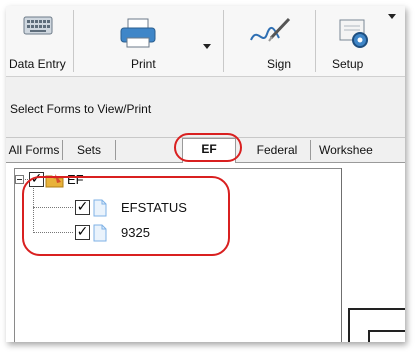 The image size is (415, 352). I want to click on tab-all-forms: All Forms, so click(34, 150).